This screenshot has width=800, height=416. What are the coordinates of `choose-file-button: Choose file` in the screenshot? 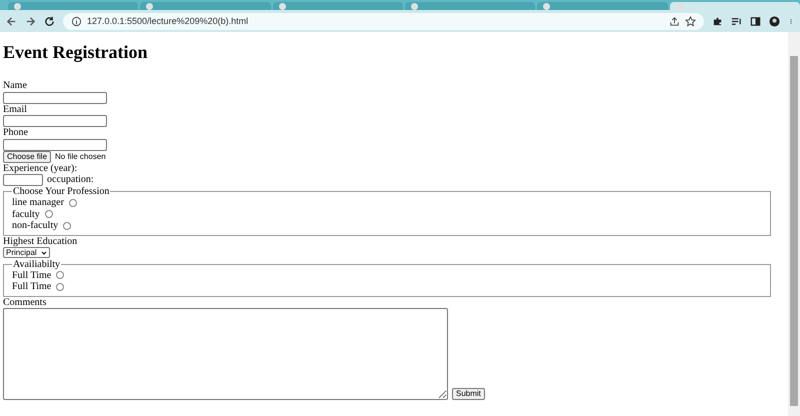 It's located at (27, 156).